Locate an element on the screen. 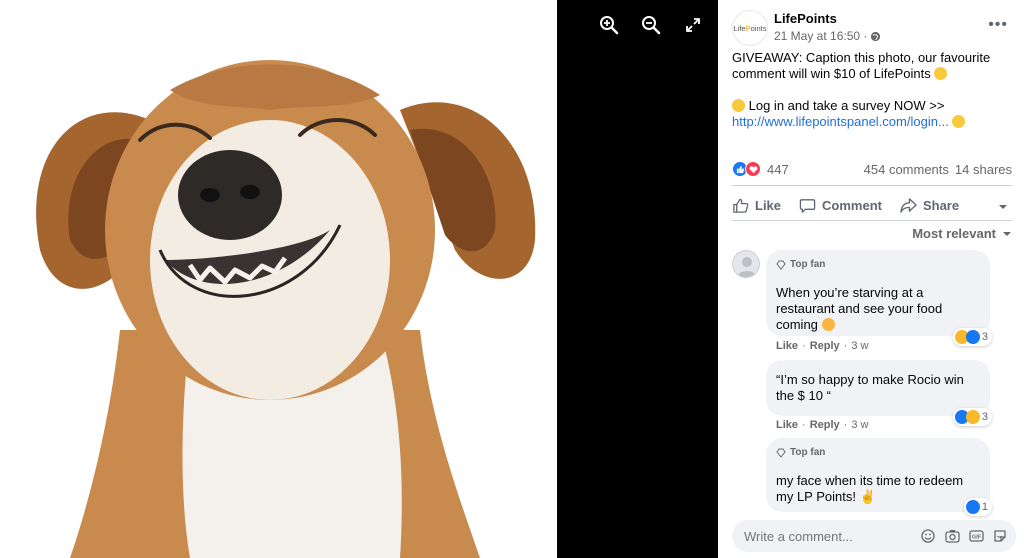  sticker-icon is located at coordinates (1000, 536).